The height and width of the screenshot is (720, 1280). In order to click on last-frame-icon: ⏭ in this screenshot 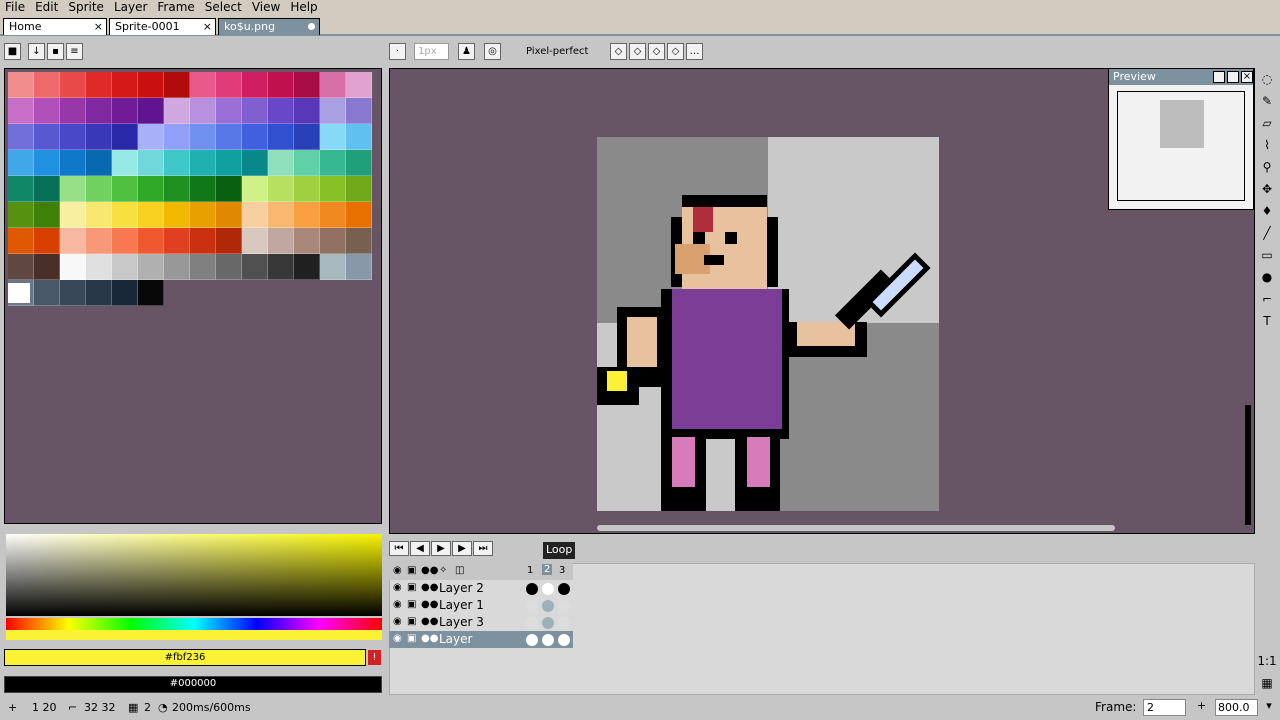, I will do `click(483, 548)`.